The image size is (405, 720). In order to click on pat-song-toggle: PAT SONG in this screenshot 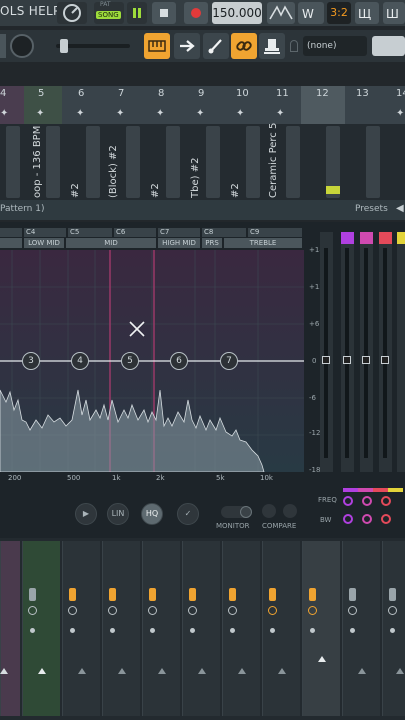, I will do `click(109, 12)`.